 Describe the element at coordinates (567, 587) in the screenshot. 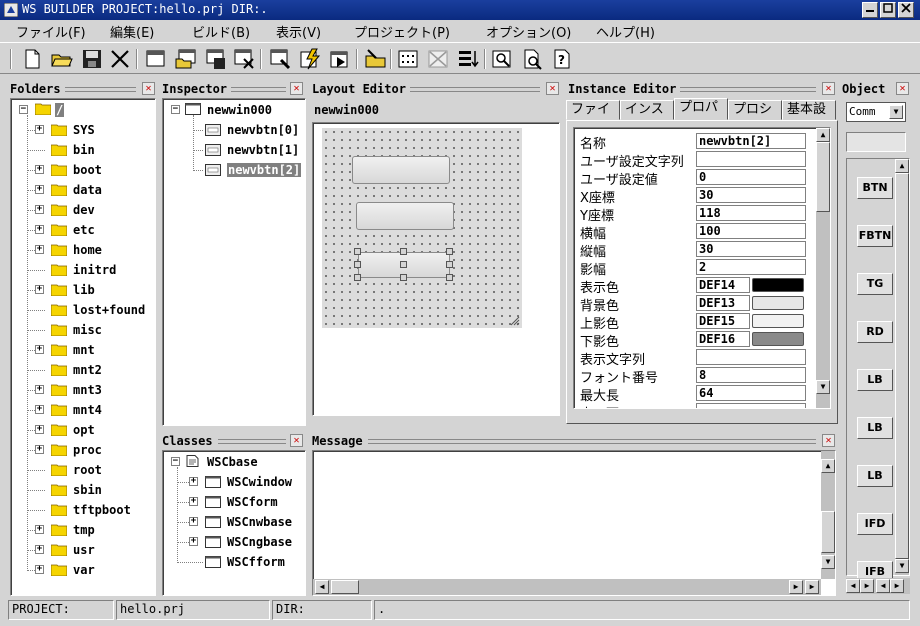

I see `message-hscrollbar: ◀ ▶ ▶` at that location.